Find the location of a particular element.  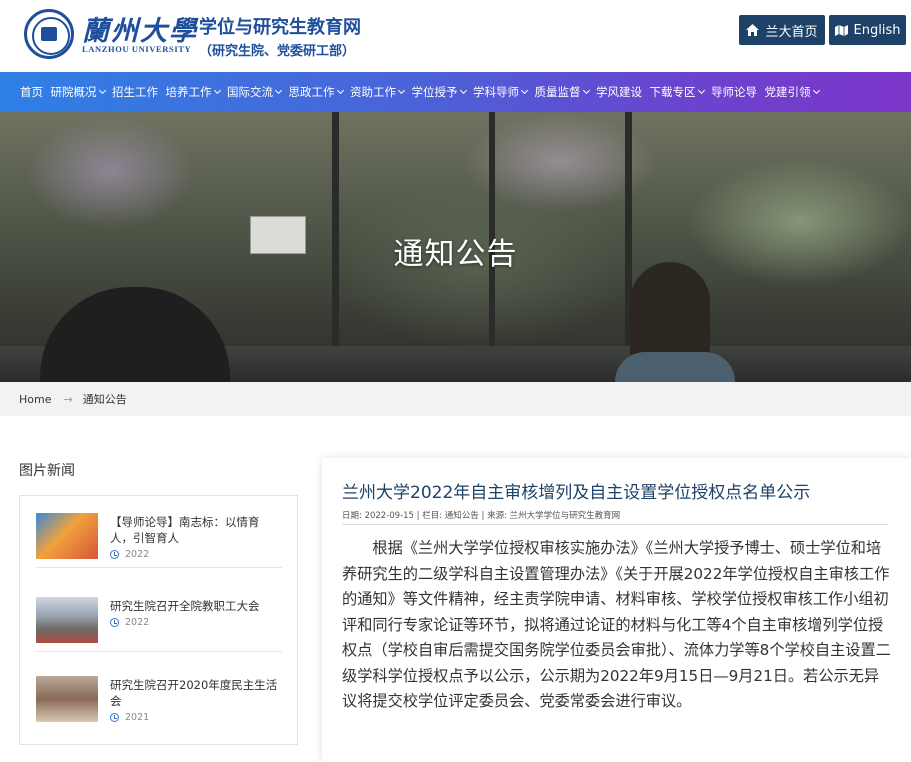

list-item: 研究生院召开2020年度民主生活会 2021 is located at coordinates (159, 695).